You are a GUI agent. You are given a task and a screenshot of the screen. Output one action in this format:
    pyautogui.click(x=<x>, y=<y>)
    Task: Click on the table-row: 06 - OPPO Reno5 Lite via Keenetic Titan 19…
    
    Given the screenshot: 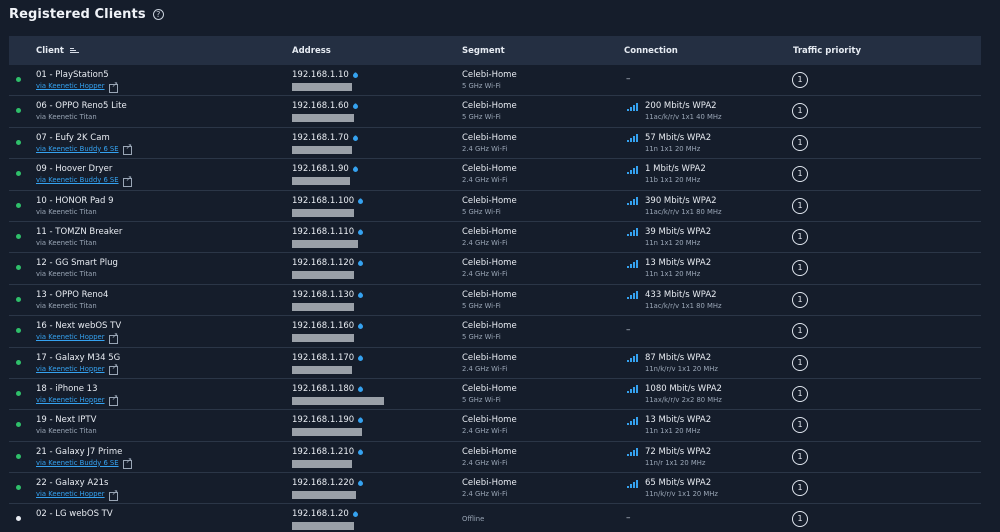 What is the action you would take?
    pyautogui.click(x=495, y=112)
    